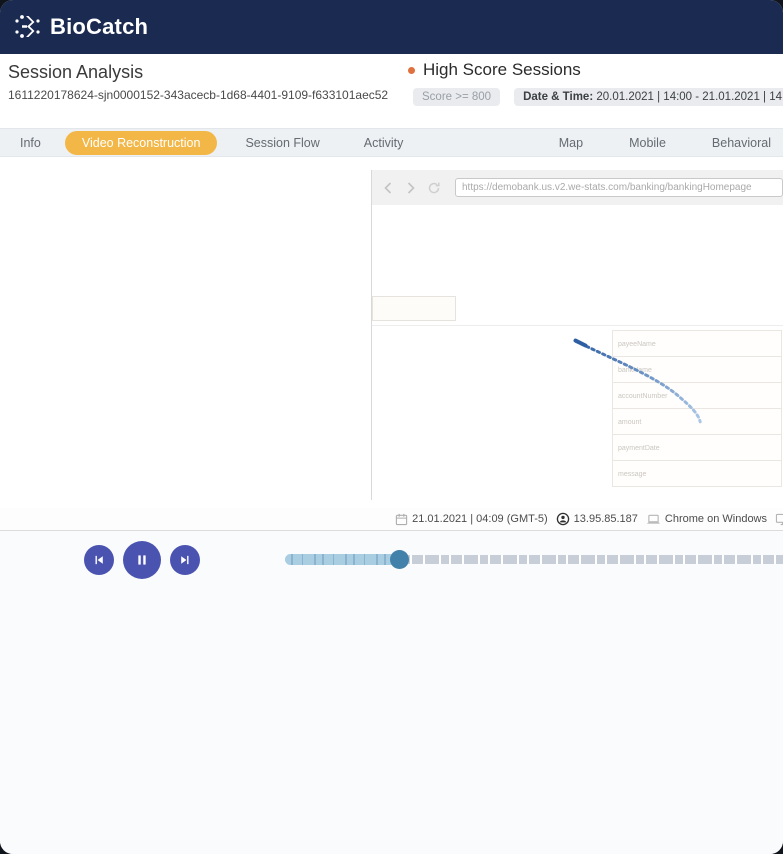 The height and width of the screenshot is (854, 783). Describe the element at coordinates (697, 343) in the screenshot. I see `form-field-payeeName: payeeName` at that location.